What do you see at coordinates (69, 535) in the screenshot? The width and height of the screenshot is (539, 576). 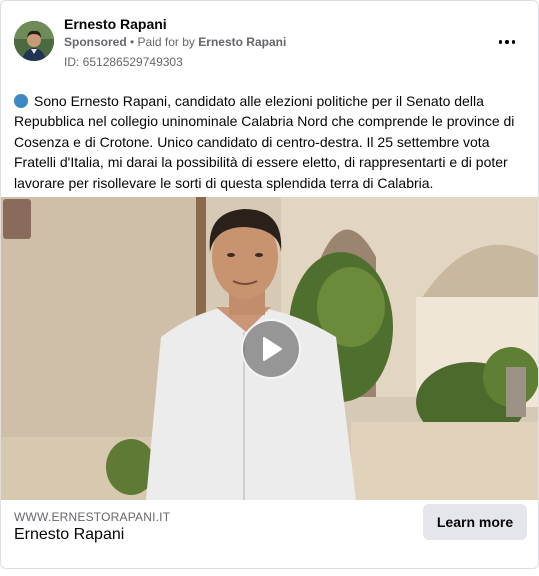 I see `link-title: Ernesto Rapani` at bounding box center [69, 535].